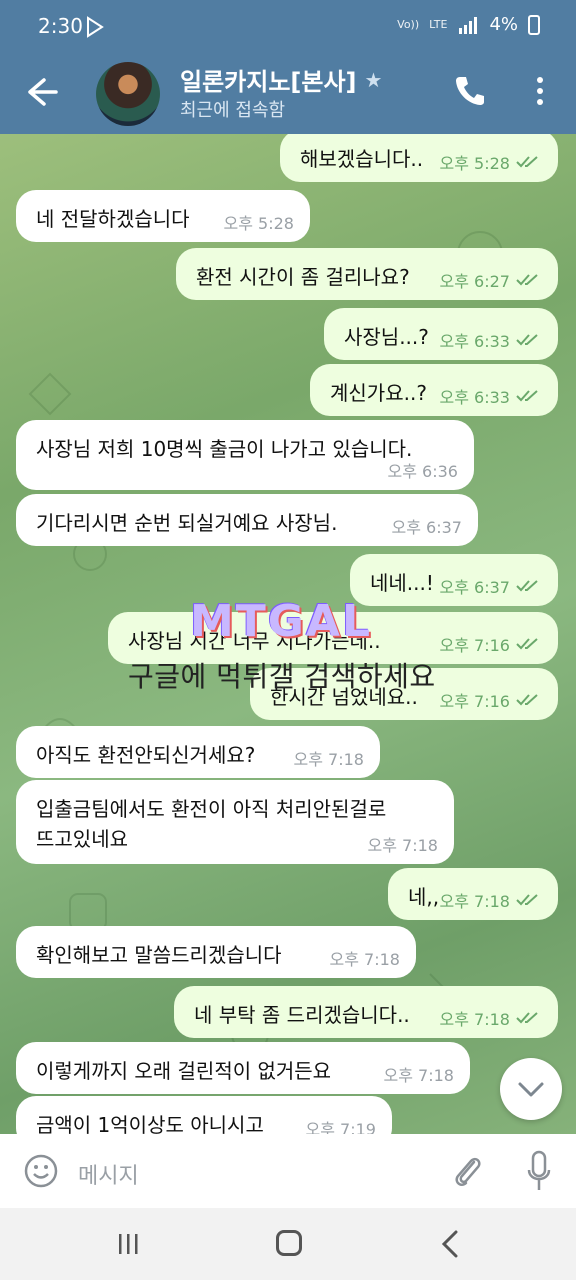  Describe the element at coordinates (303, 277) in the screenshot. I see `message-text: 환전 시간이 좀 걸리나요?` at that location.